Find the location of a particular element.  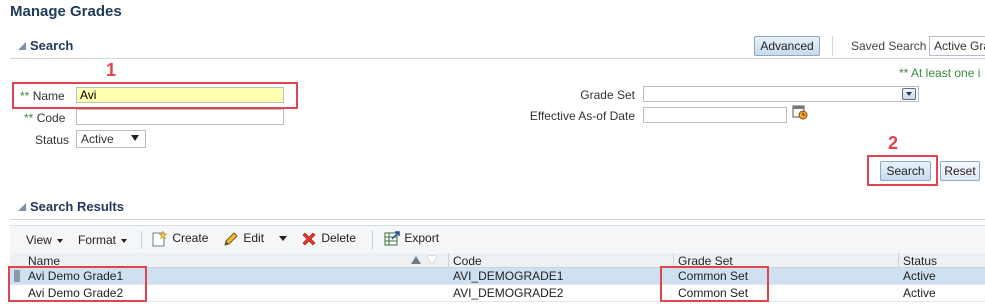

saved-search-label: Saved Search is located at coordinates (889, 46).